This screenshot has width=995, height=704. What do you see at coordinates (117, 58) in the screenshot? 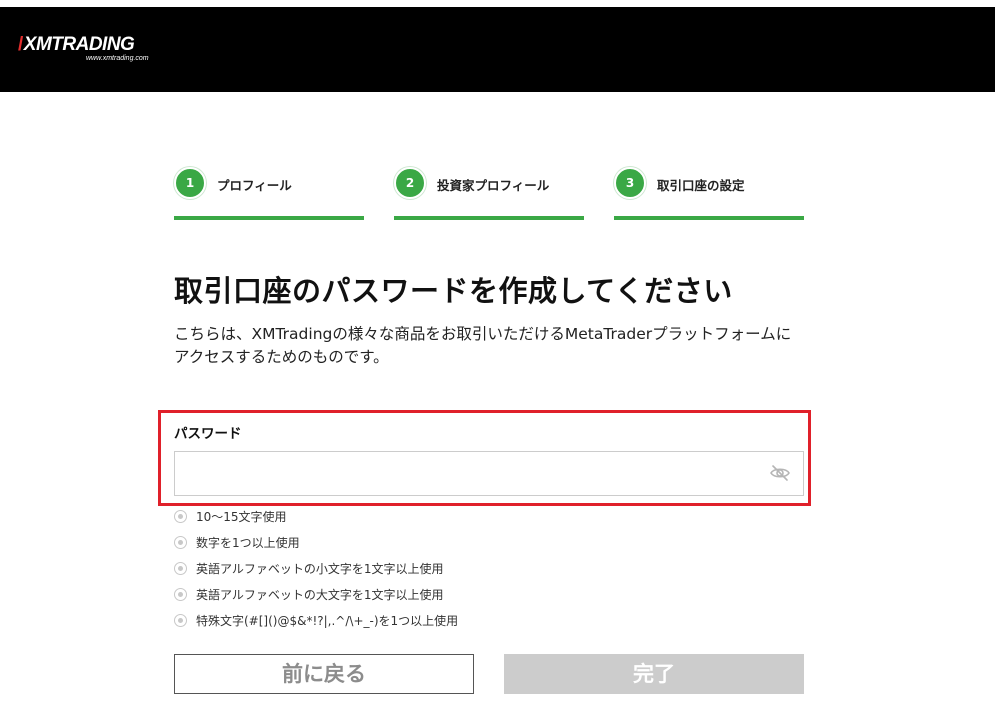
I see `logo-url: www.xmtrading.com` at bounding box center [117, 58].